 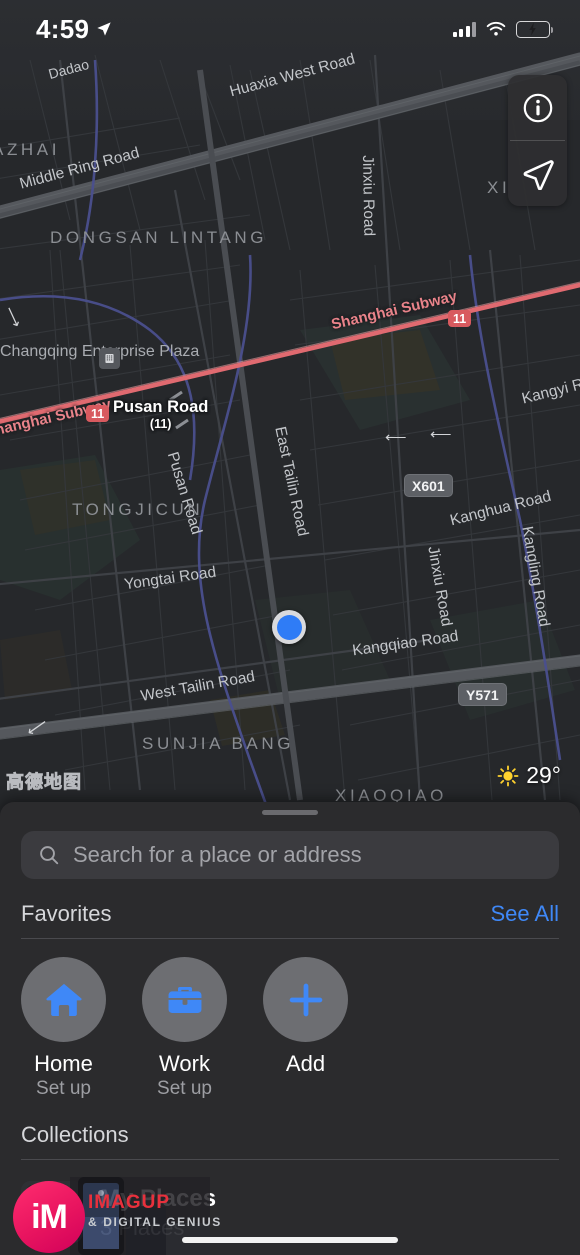 I want to click on section-divider, so click(x=290, y=1159).